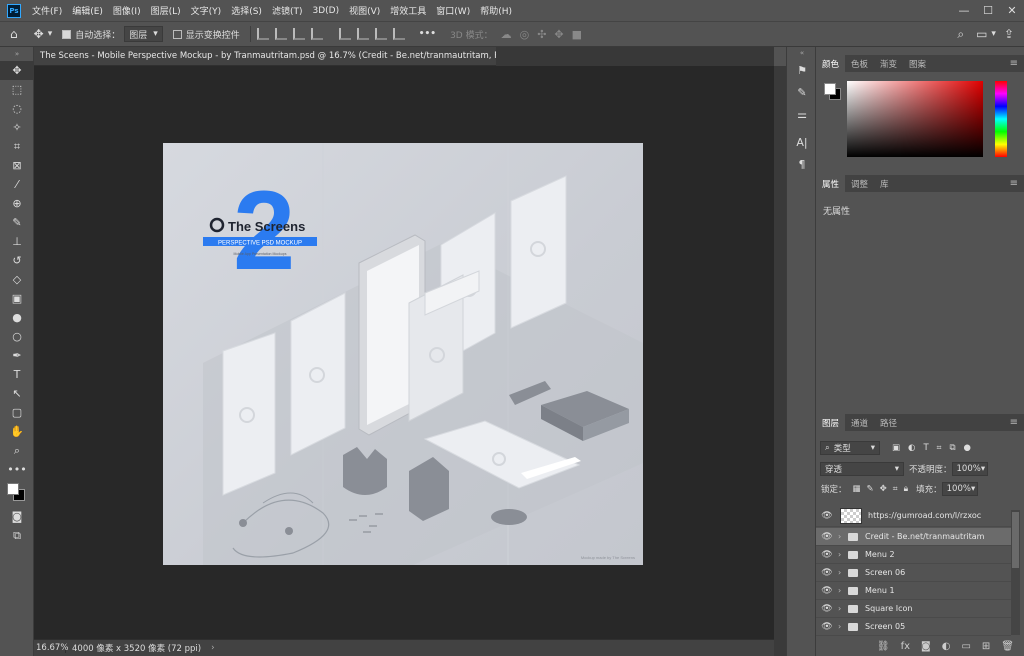  I want to click on shape-tool-icon: ▢, so click(17, 412).